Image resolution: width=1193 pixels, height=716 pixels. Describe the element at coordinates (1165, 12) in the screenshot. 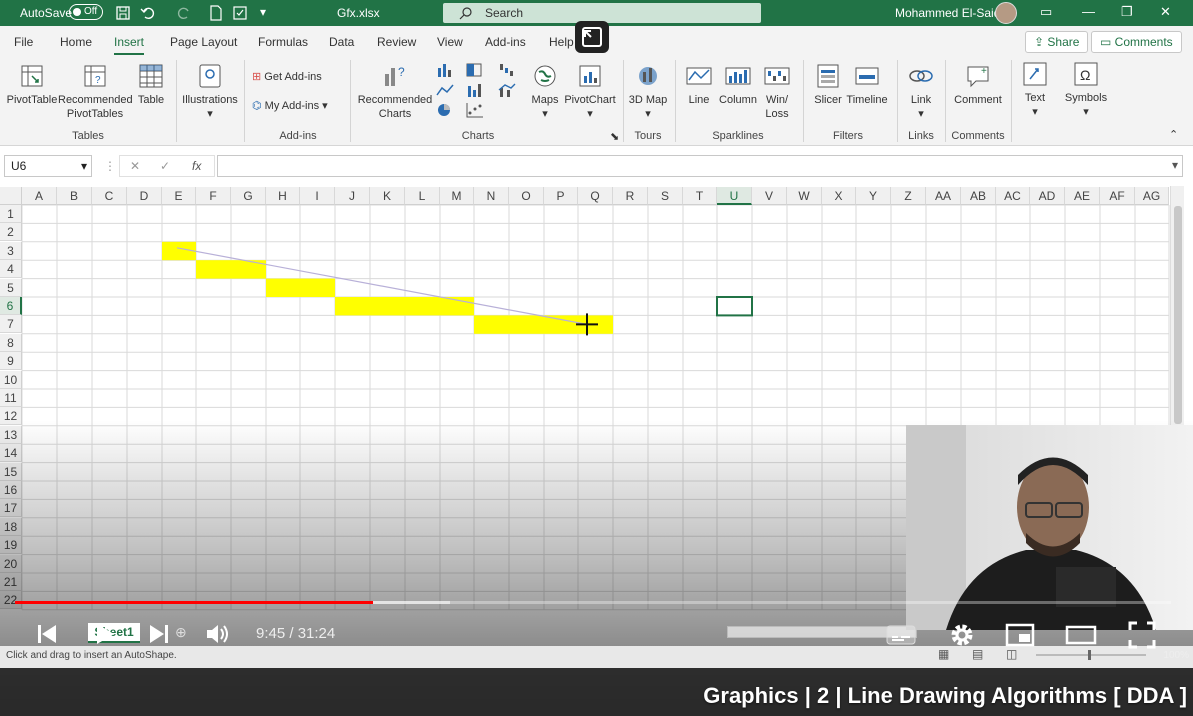

I see `close-icon: ✕` at that location.